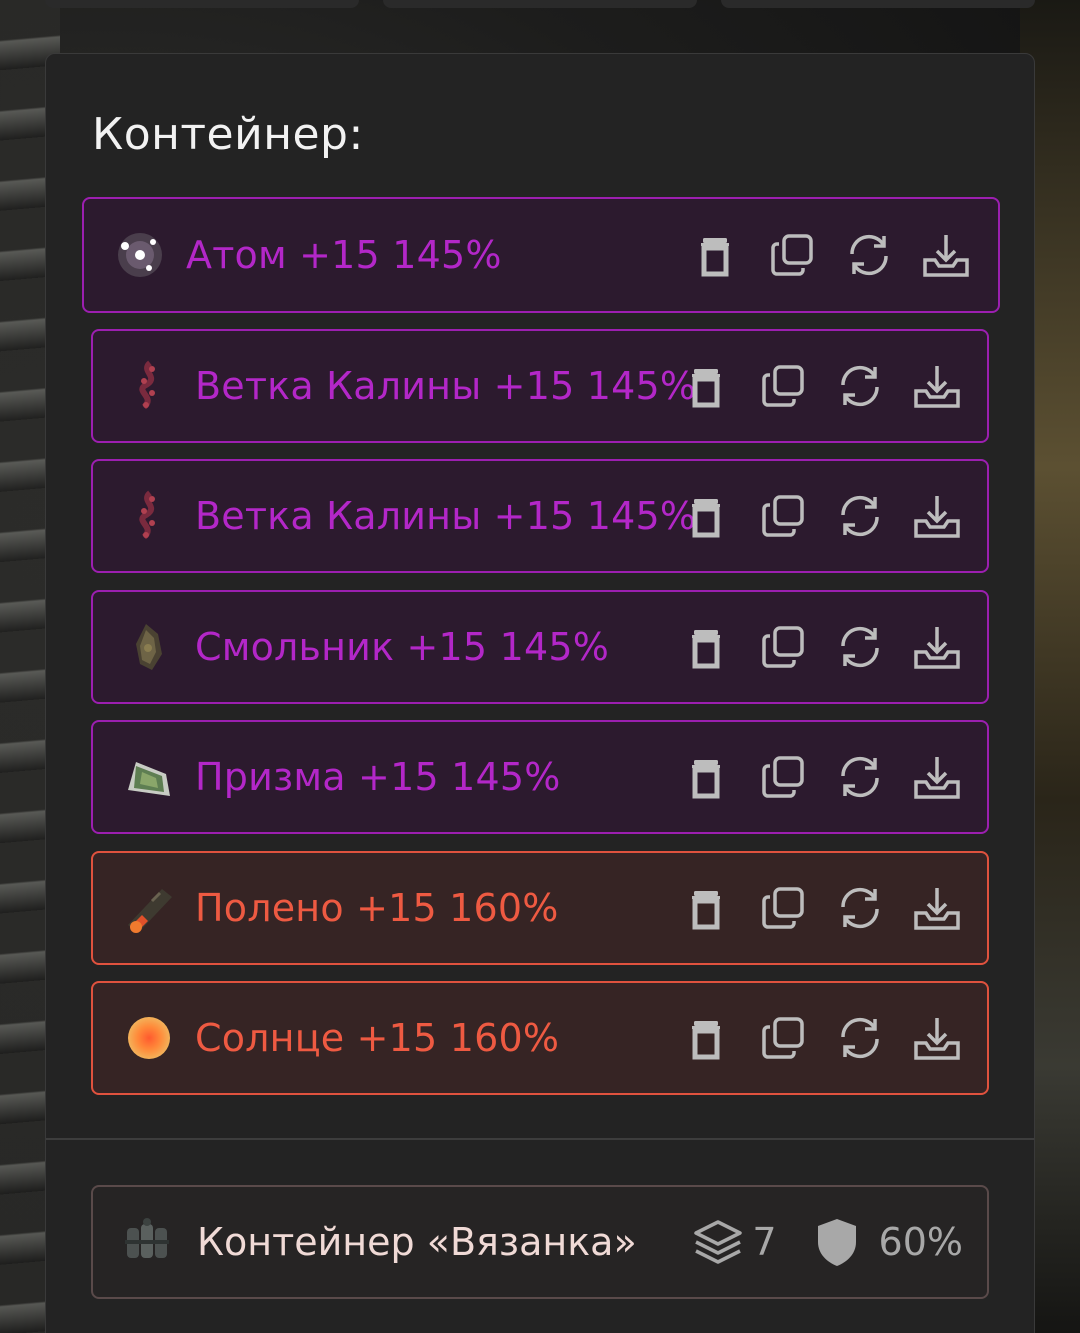 Image resolution: width=1080 pixels, height=1333 pixels. Describe the element at coordinates (378, 777) in the screenshot. I see `artifact-label: Призма +15 145%` at that location.